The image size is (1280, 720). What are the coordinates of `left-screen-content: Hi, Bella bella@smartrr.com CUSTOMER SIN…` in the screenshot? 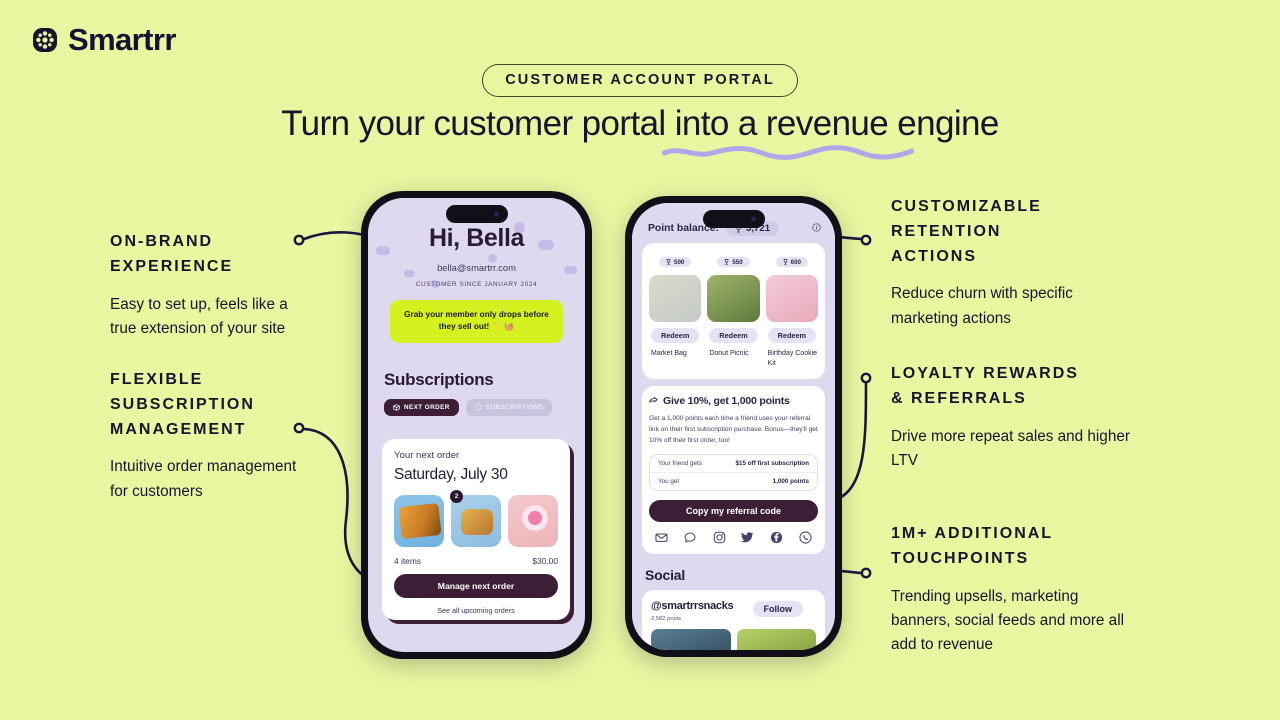 It's located at (476, 425).